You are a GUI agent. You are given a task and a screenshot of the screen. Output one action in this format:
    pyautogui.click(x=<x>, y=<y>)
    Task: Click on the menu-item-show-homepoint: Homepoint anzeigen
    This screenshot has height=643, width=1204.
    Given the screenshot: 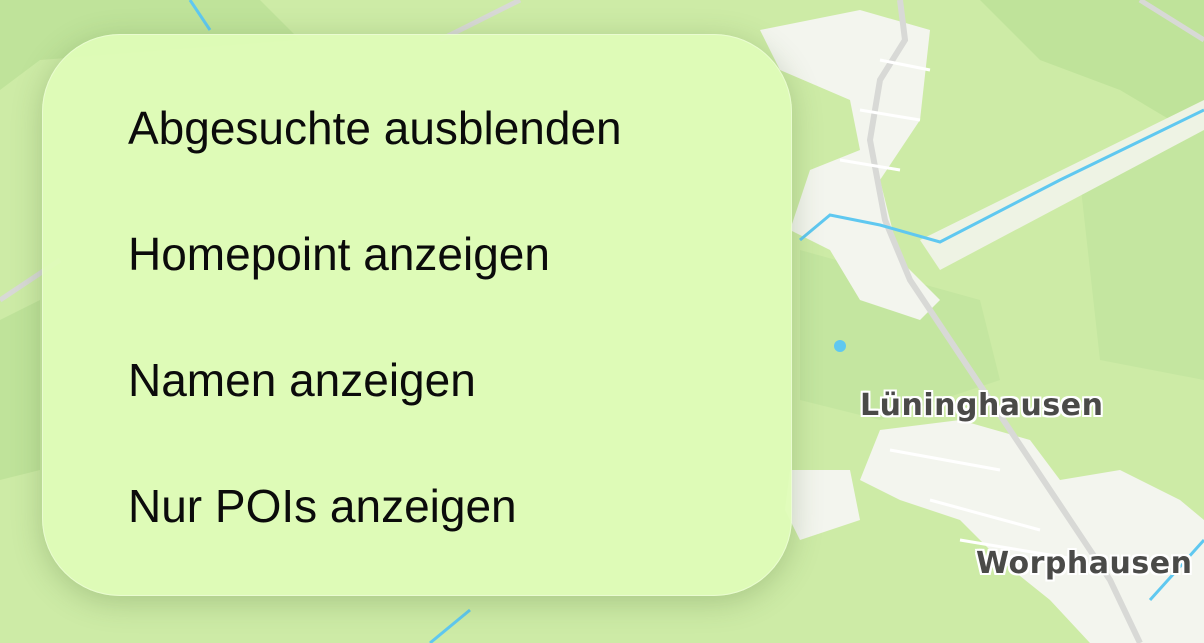 What is the action you would take?
    pyautogui.click(x=339, y=254)
    